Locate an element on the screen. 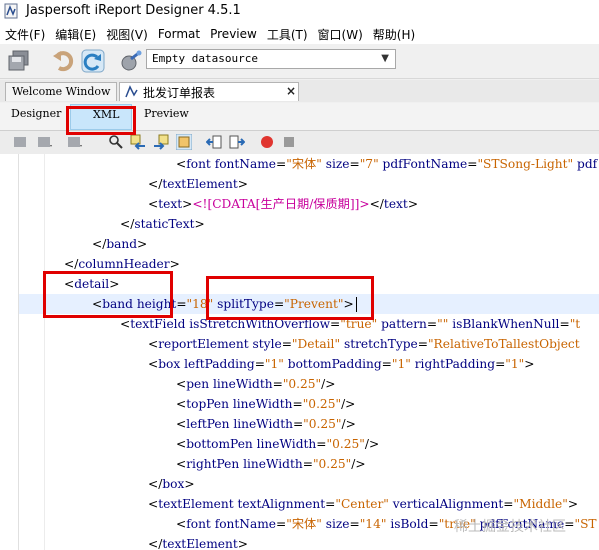 The width and height of the screenshot is (599, 550). code-token: textField is located at coordinates (158, 324).